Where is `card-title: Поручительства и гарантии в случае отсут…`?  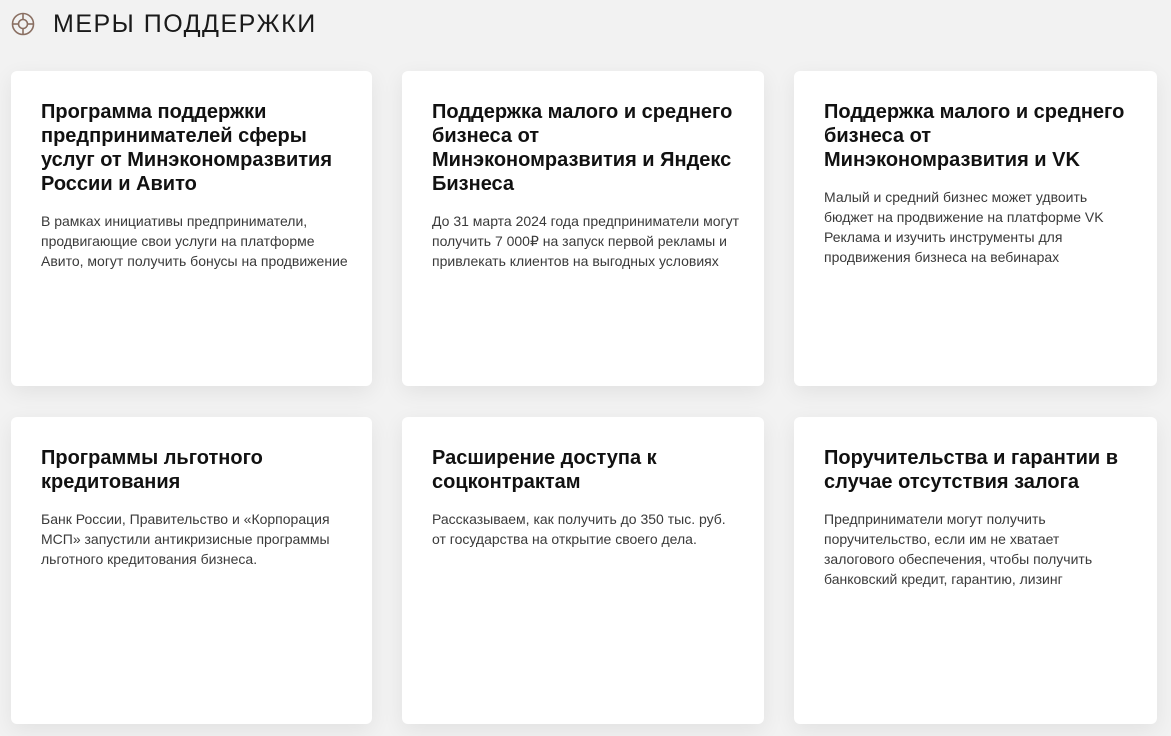
card-title: Поручительства и гарантии в случае отсут… is located at coordinates (971, 470).